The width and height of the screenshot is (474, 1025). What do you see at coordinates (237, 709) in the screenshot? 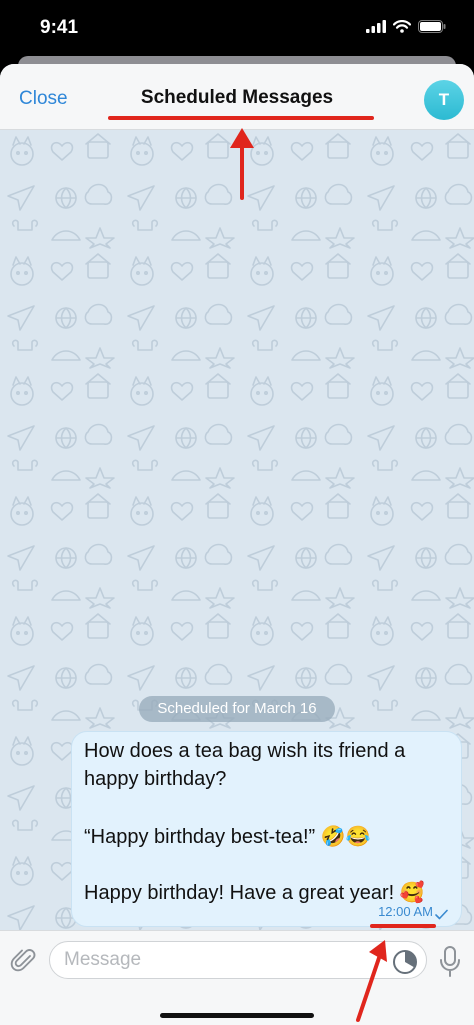
I see `scheduled-date-label: Scheduled for March 16` at bounding box center [237, 709].